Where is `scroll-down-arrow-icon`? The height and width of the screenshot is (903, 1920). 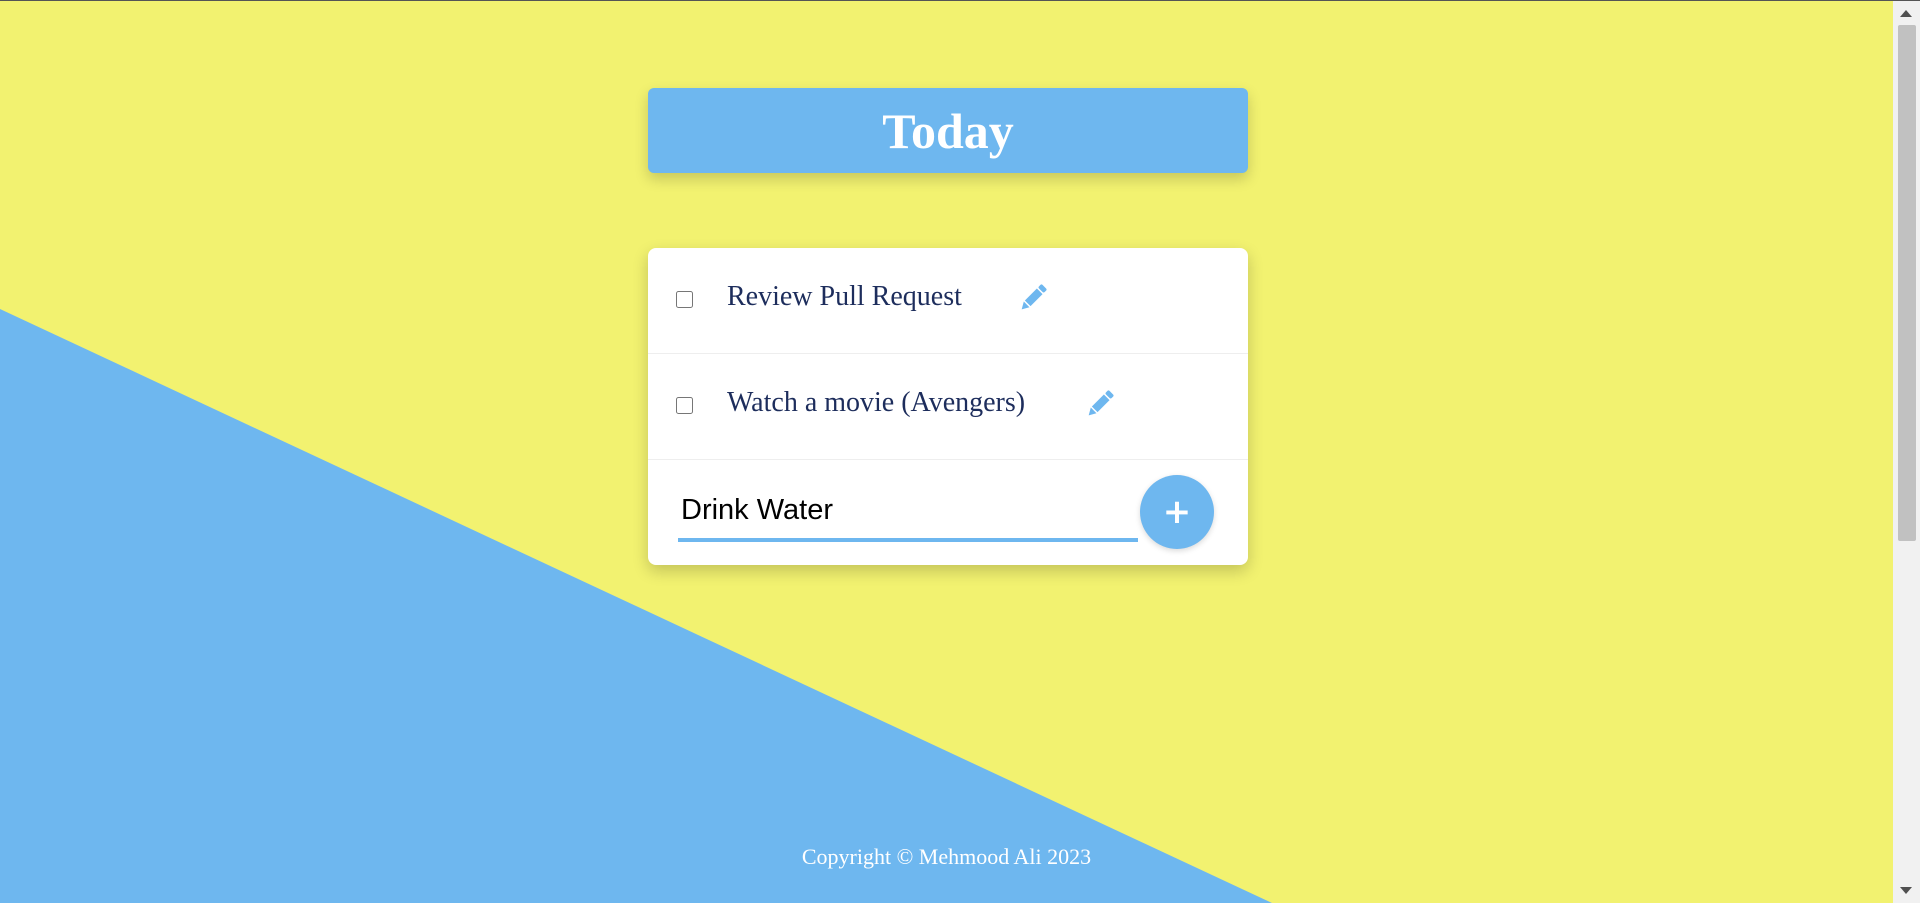 scroll-down-arrow-icon is located at coordinates (1906, 890).